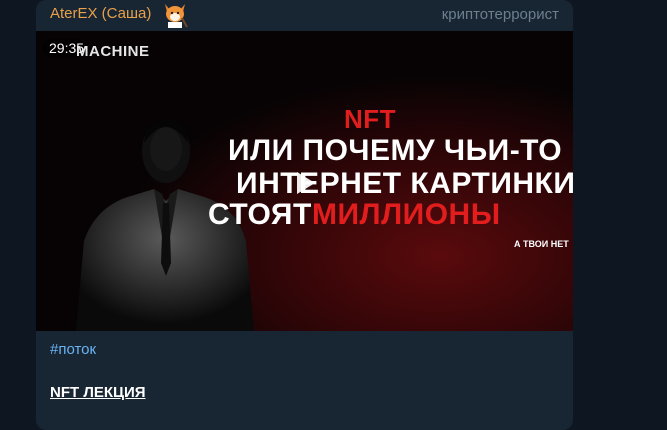 This screenshot has height=430, width=667. I want to click on title-note: А ТВОИ НЕТ, so click(541, 244).